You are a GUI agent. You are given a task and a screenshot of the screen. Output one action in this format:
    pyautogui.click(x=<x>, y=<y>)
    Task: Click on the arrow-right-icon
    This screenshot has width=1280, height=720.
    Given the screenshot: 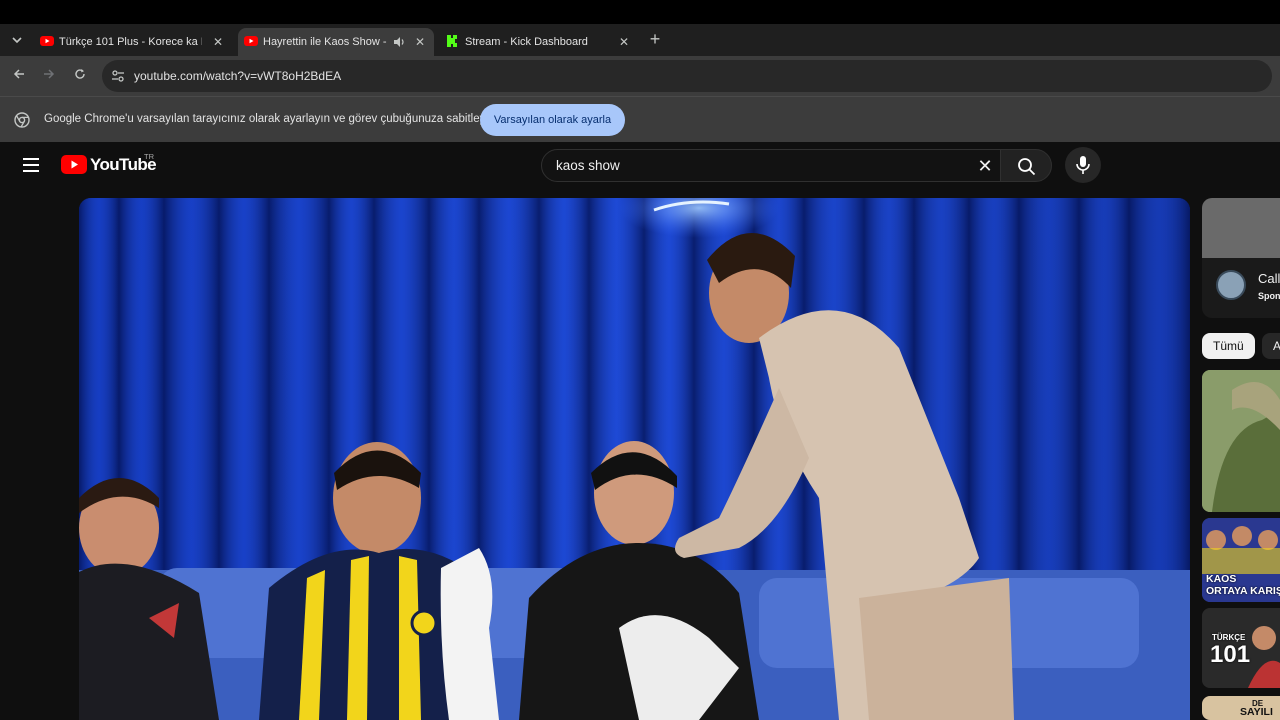 What is the action you would take?
    pyautogui.click(x=49, y=74)
    